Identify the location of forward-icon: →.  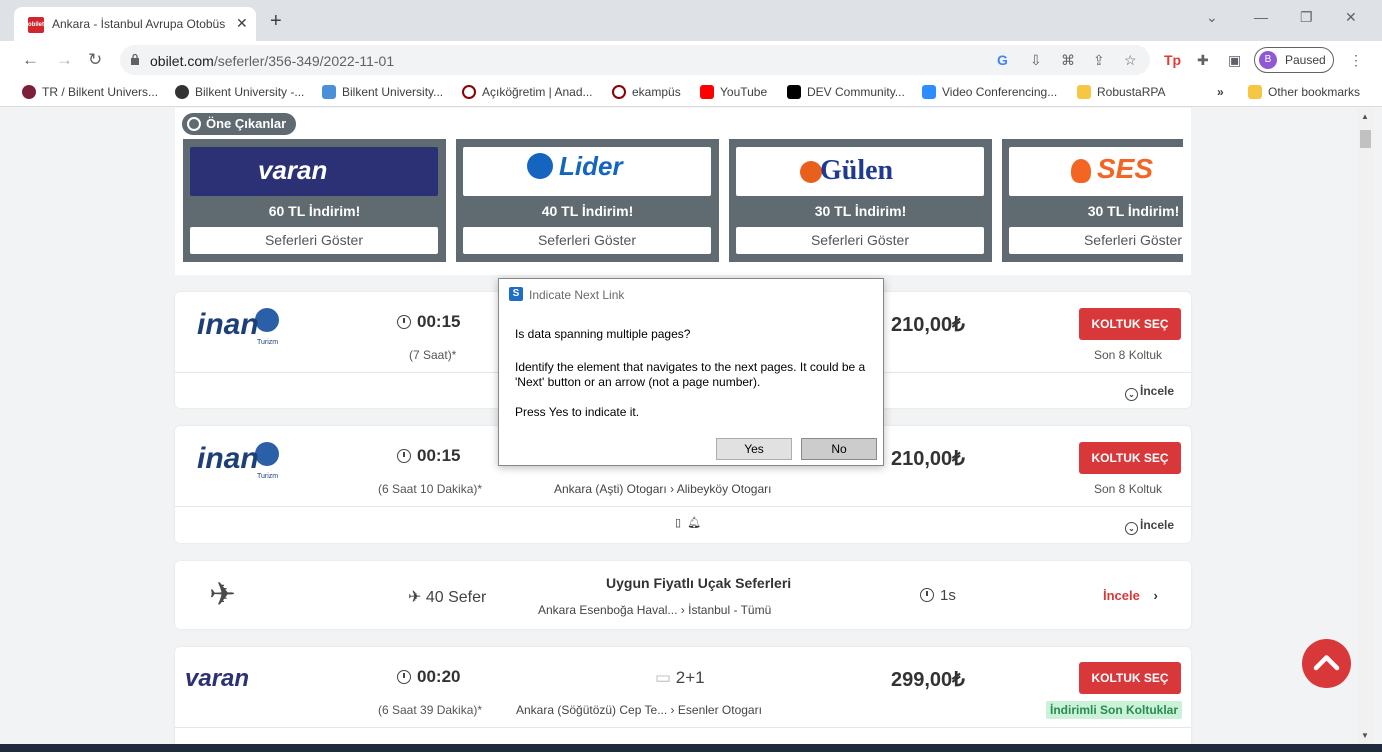
(64, 60).